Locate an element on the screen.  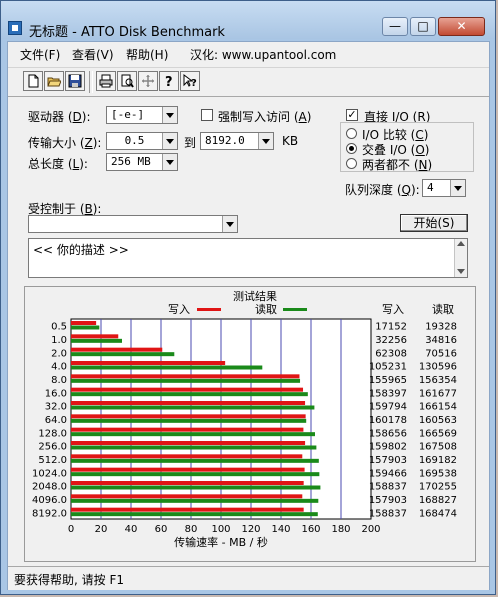
x-tick-label: 200 is located at coordinates (370, 529).